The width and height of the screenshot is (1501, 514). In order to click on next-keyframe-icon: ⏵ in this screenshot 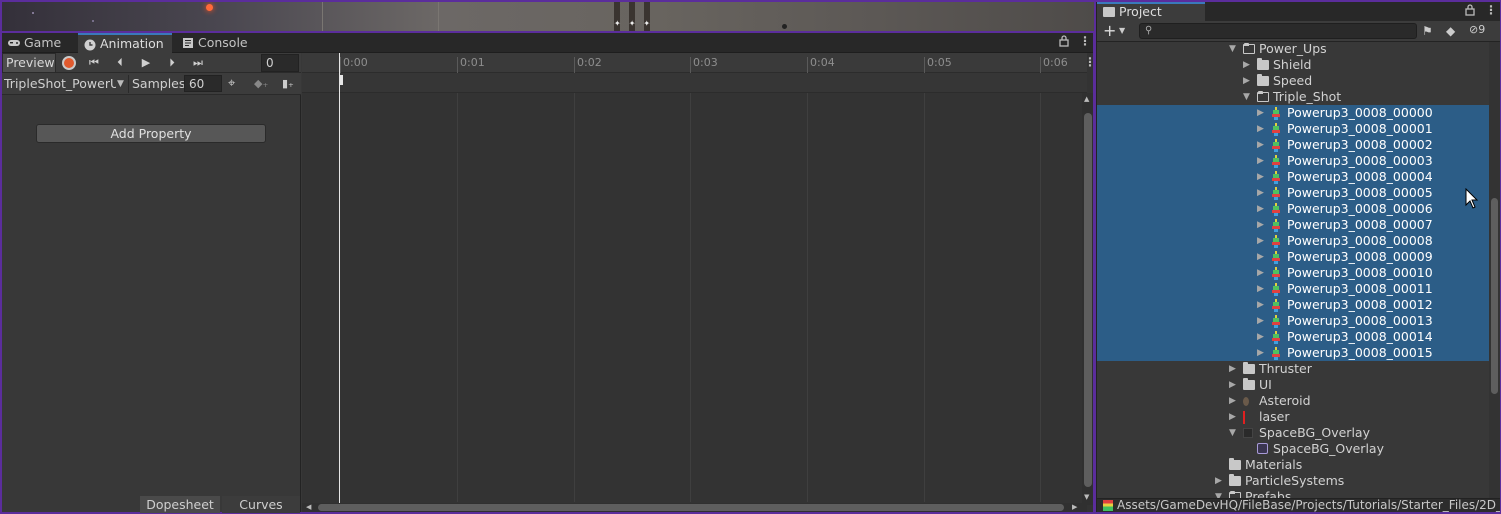, I will do `click(172, 63)`.